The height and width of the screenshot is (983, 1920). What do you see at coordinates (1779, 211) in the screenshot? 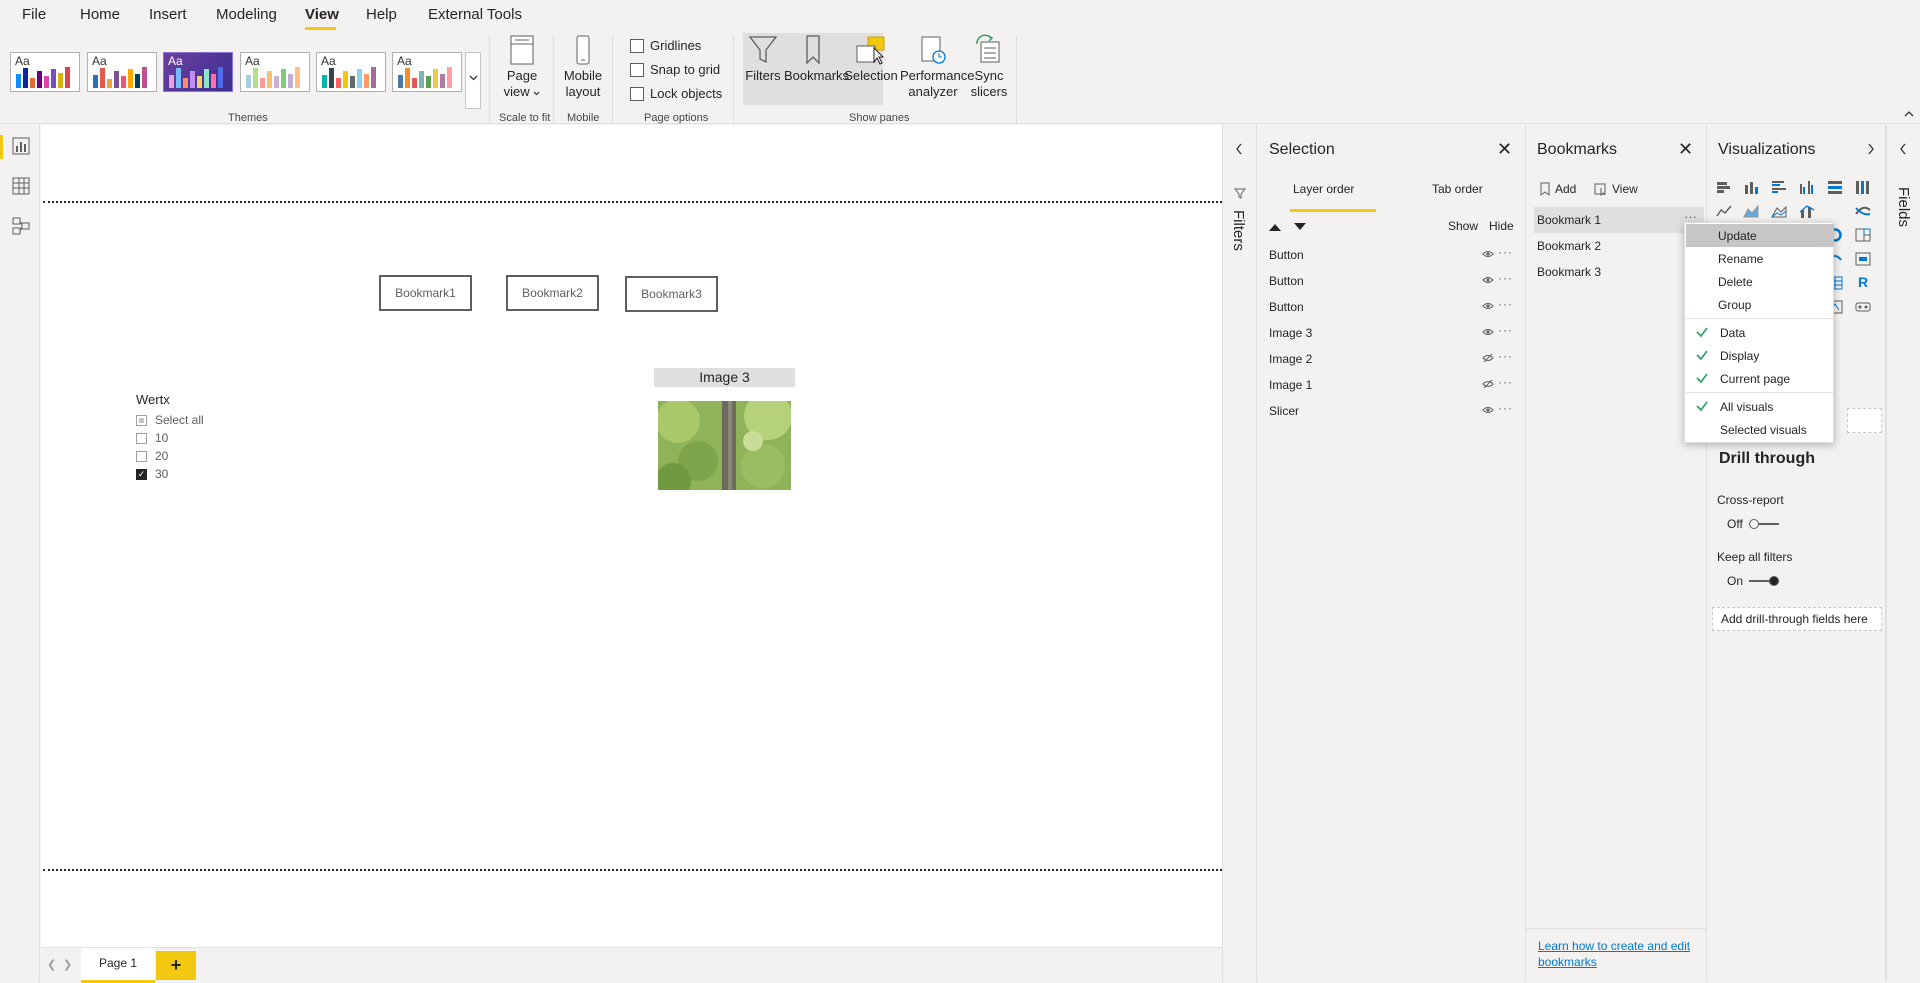
I see `stacked-area-chart-icon` at bounding box center [1779, 211].